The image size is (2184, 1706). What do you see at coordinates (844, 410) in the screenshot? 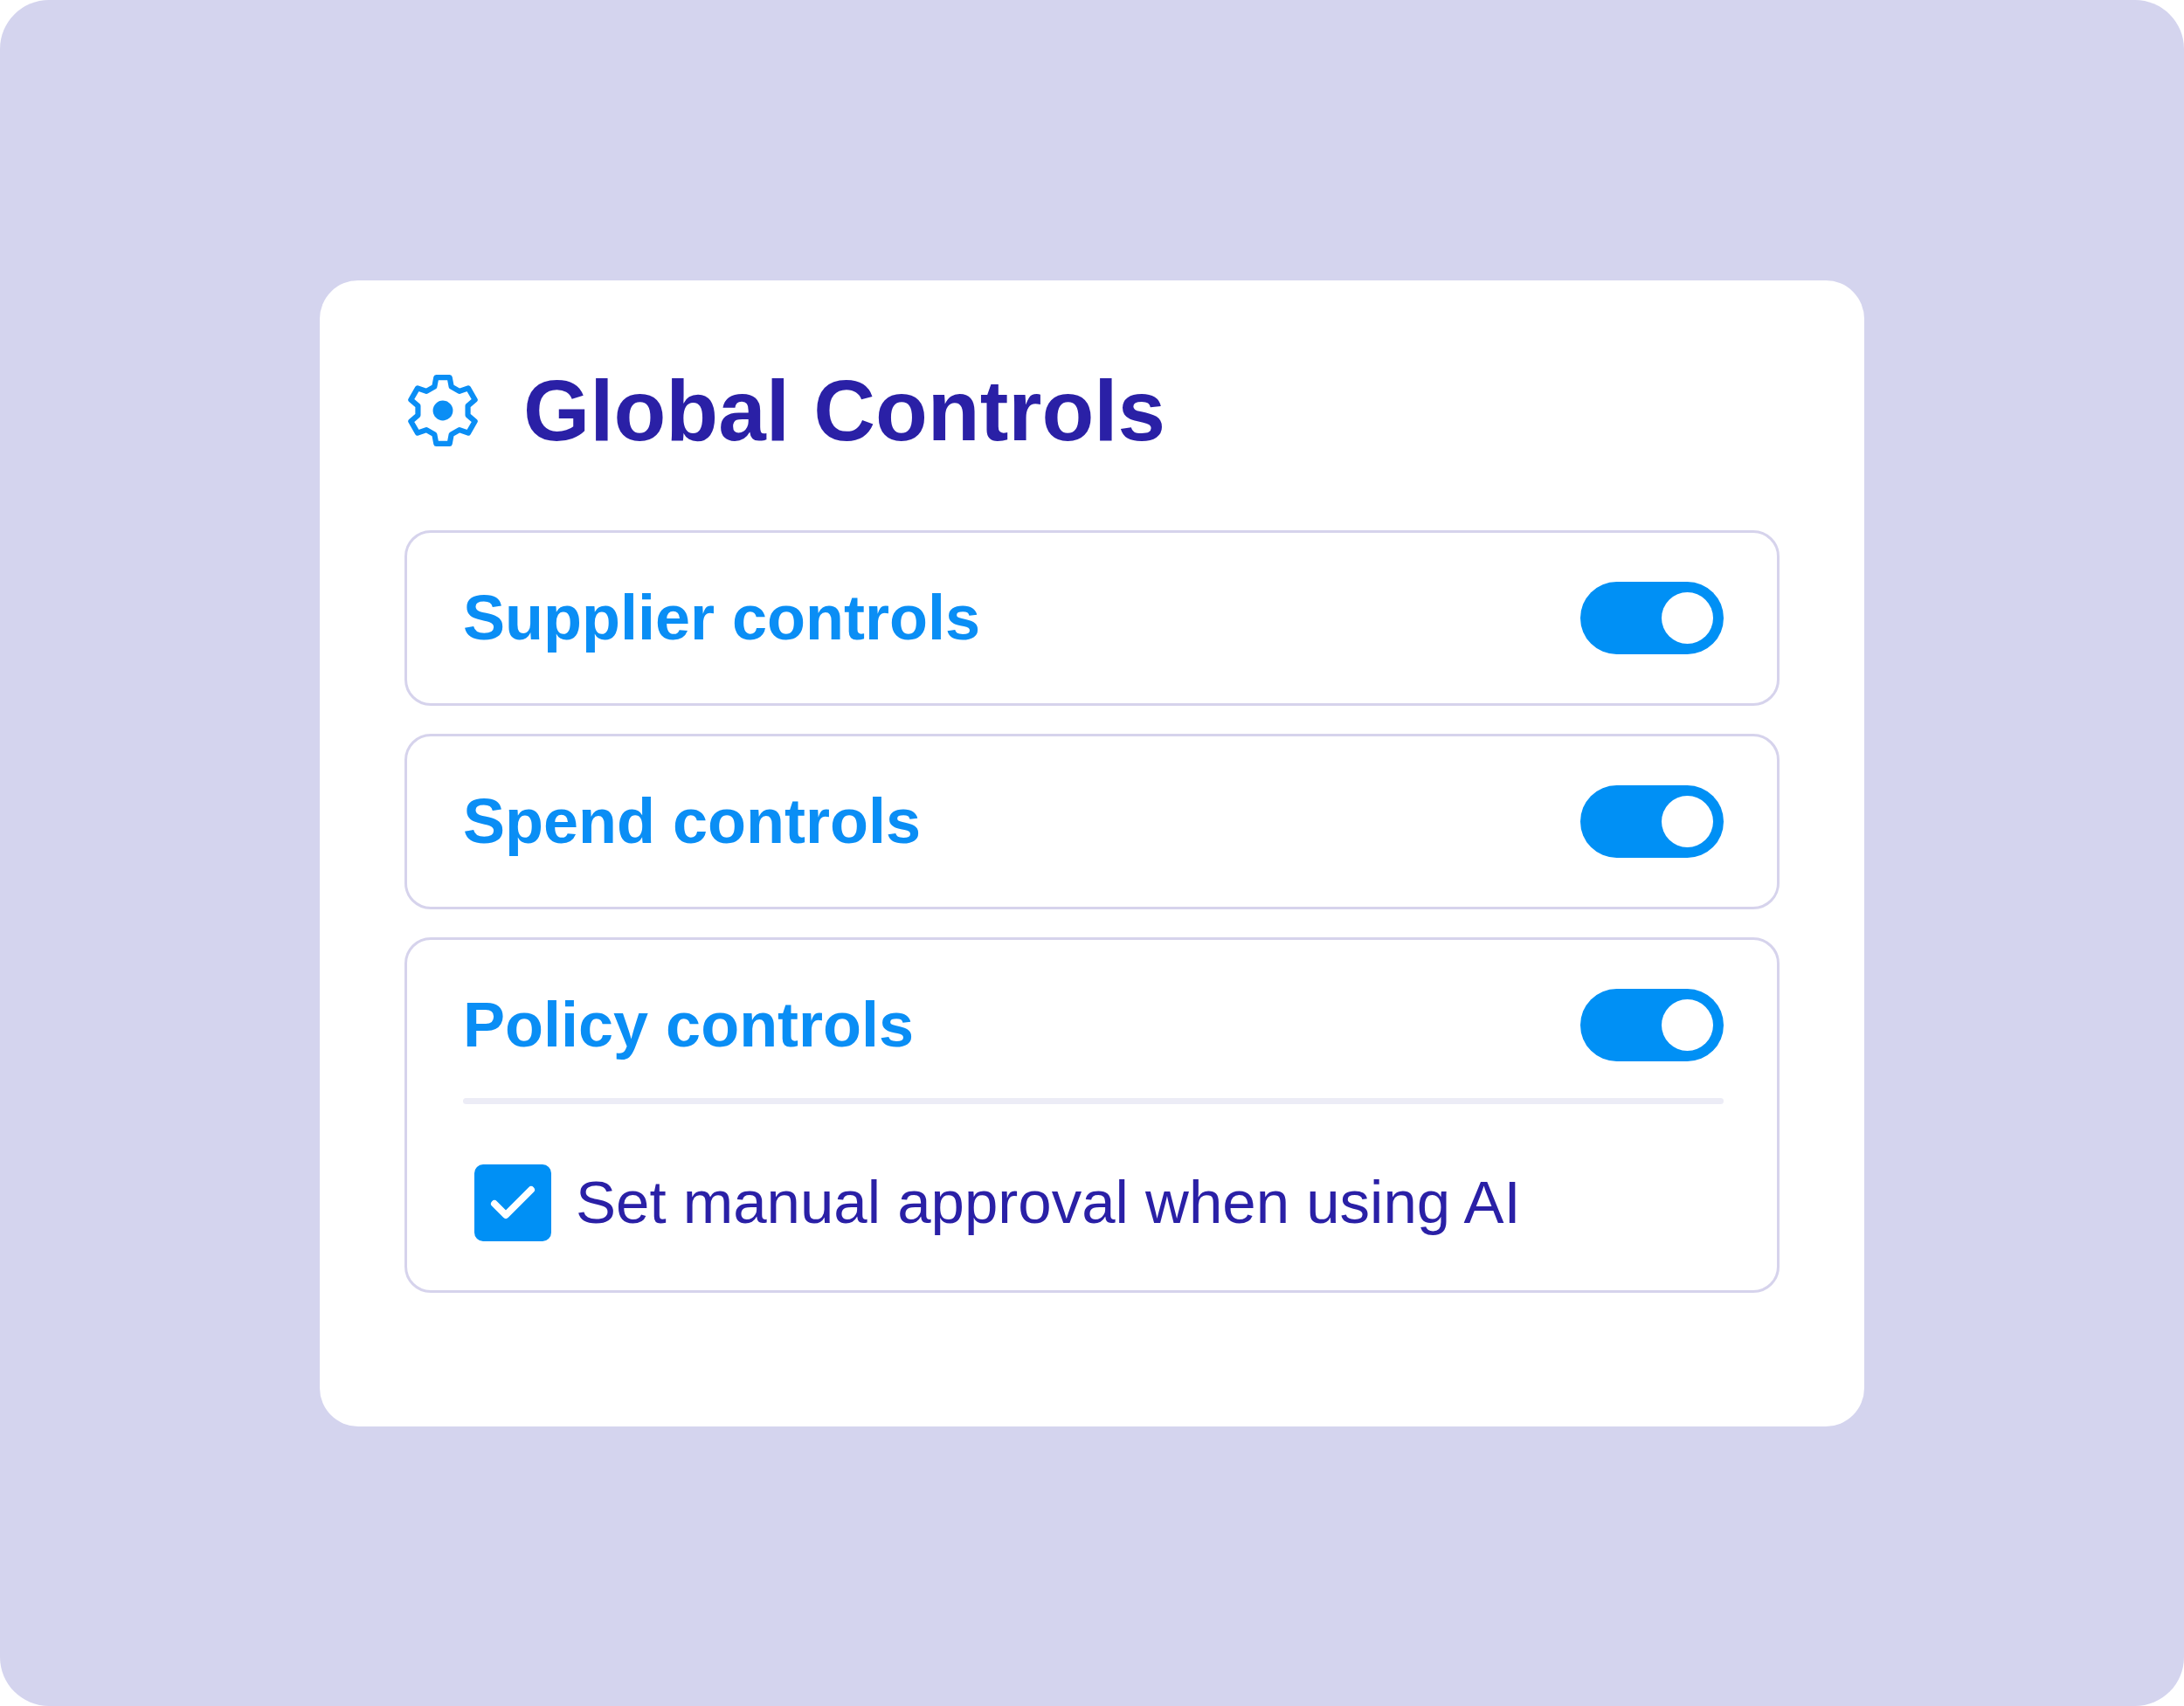
I see `panel-title: Global Controls` at bounding box center [844, 410].